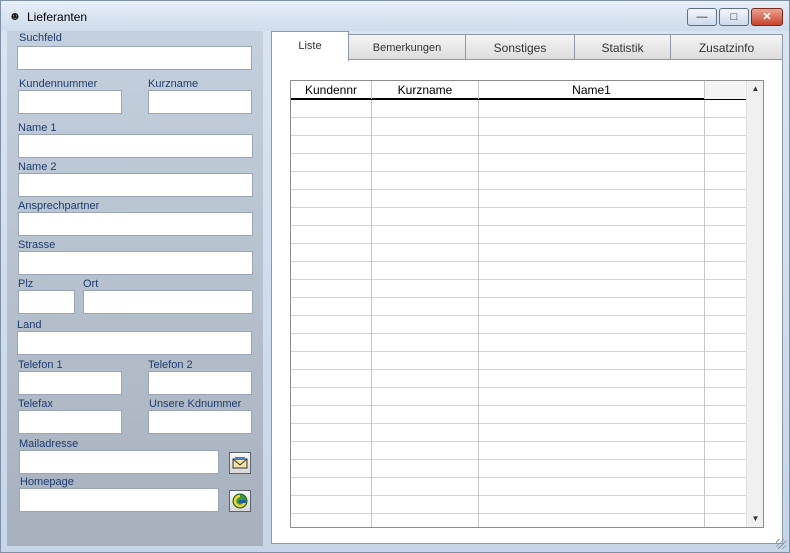  Describe the element at coordinates (702, 17) in the screenshot. I see `minimize-button: —` at that location.